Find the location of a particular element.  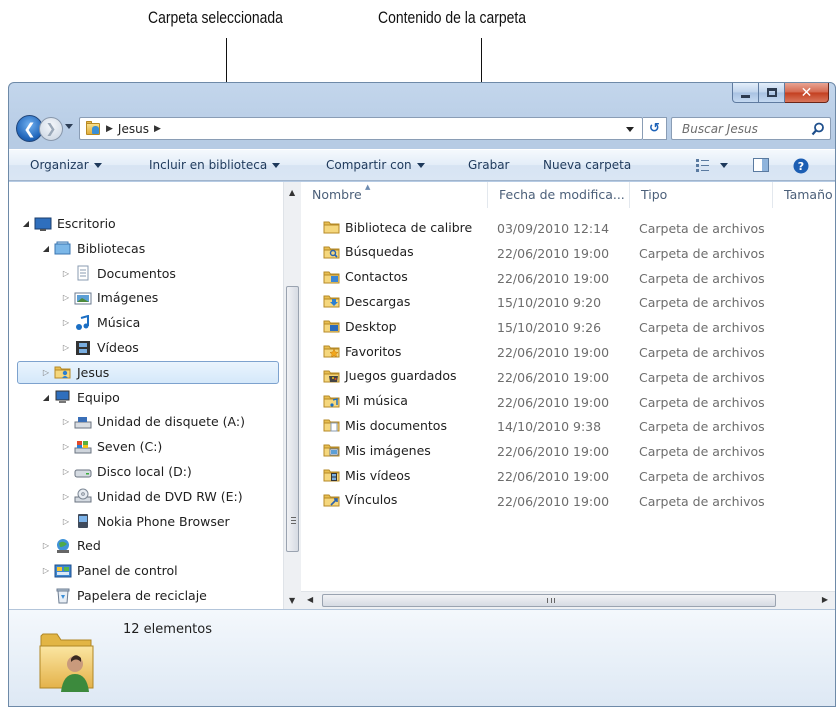

callout-selected-folder: Carpeta seleccionada is located at coordinates (215, 17).